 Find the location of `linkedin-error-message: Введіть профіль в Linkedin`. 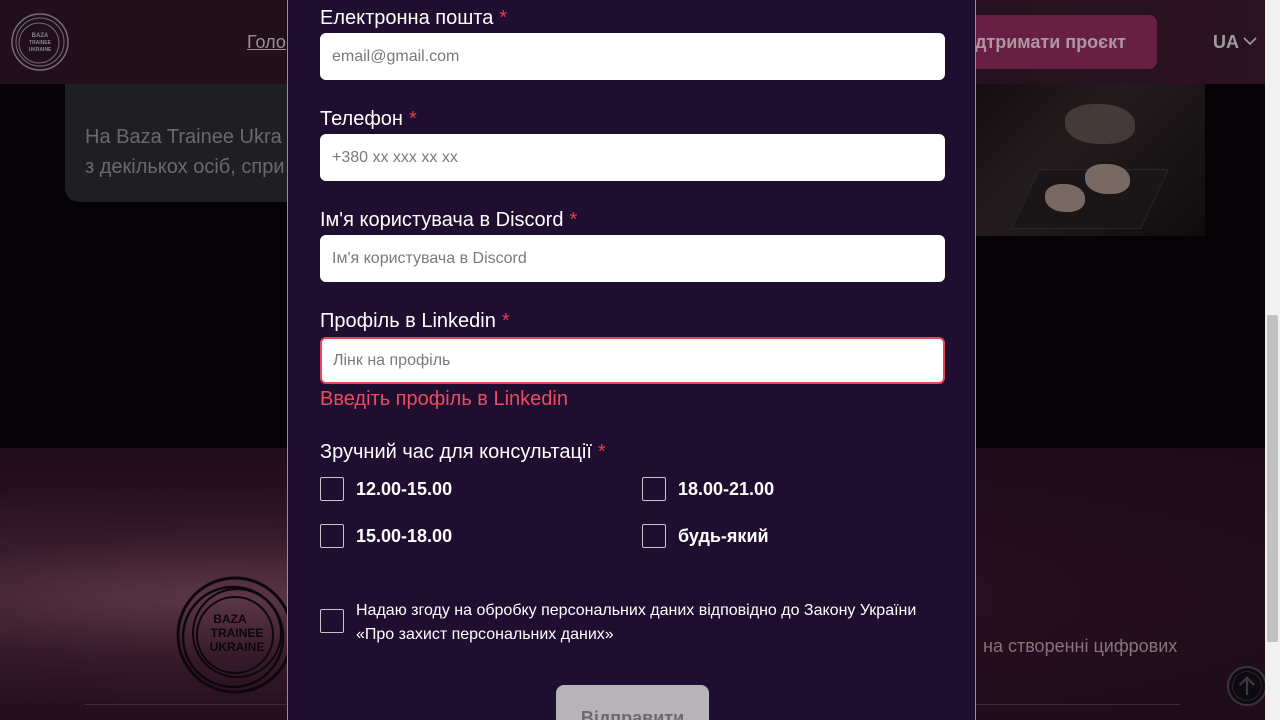

linkedin-error-message: Введіть профіль в Linkedin is located at coordinates (444, 399).